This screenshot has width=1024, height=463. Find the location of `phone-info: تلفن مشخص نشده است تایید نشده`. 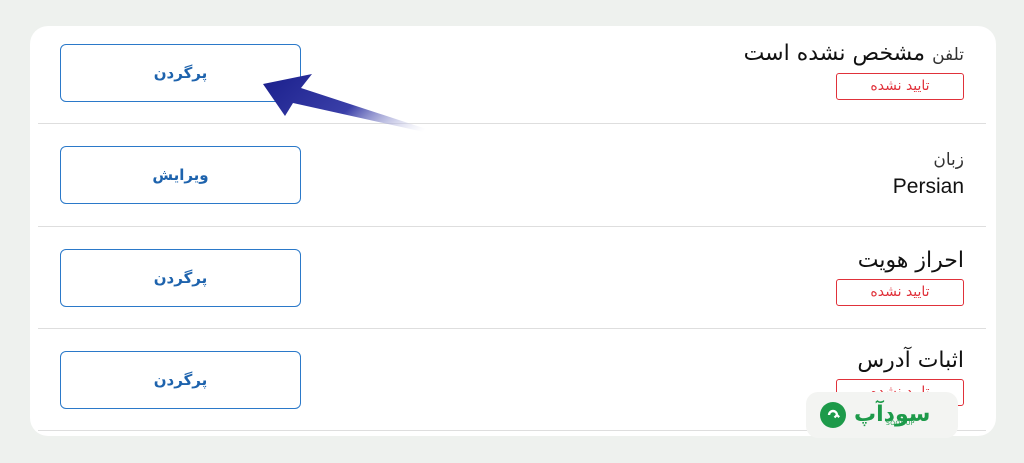

phone-info: تلفن مشخص نشده است تایید نشده is located at coordinates (854, 70).